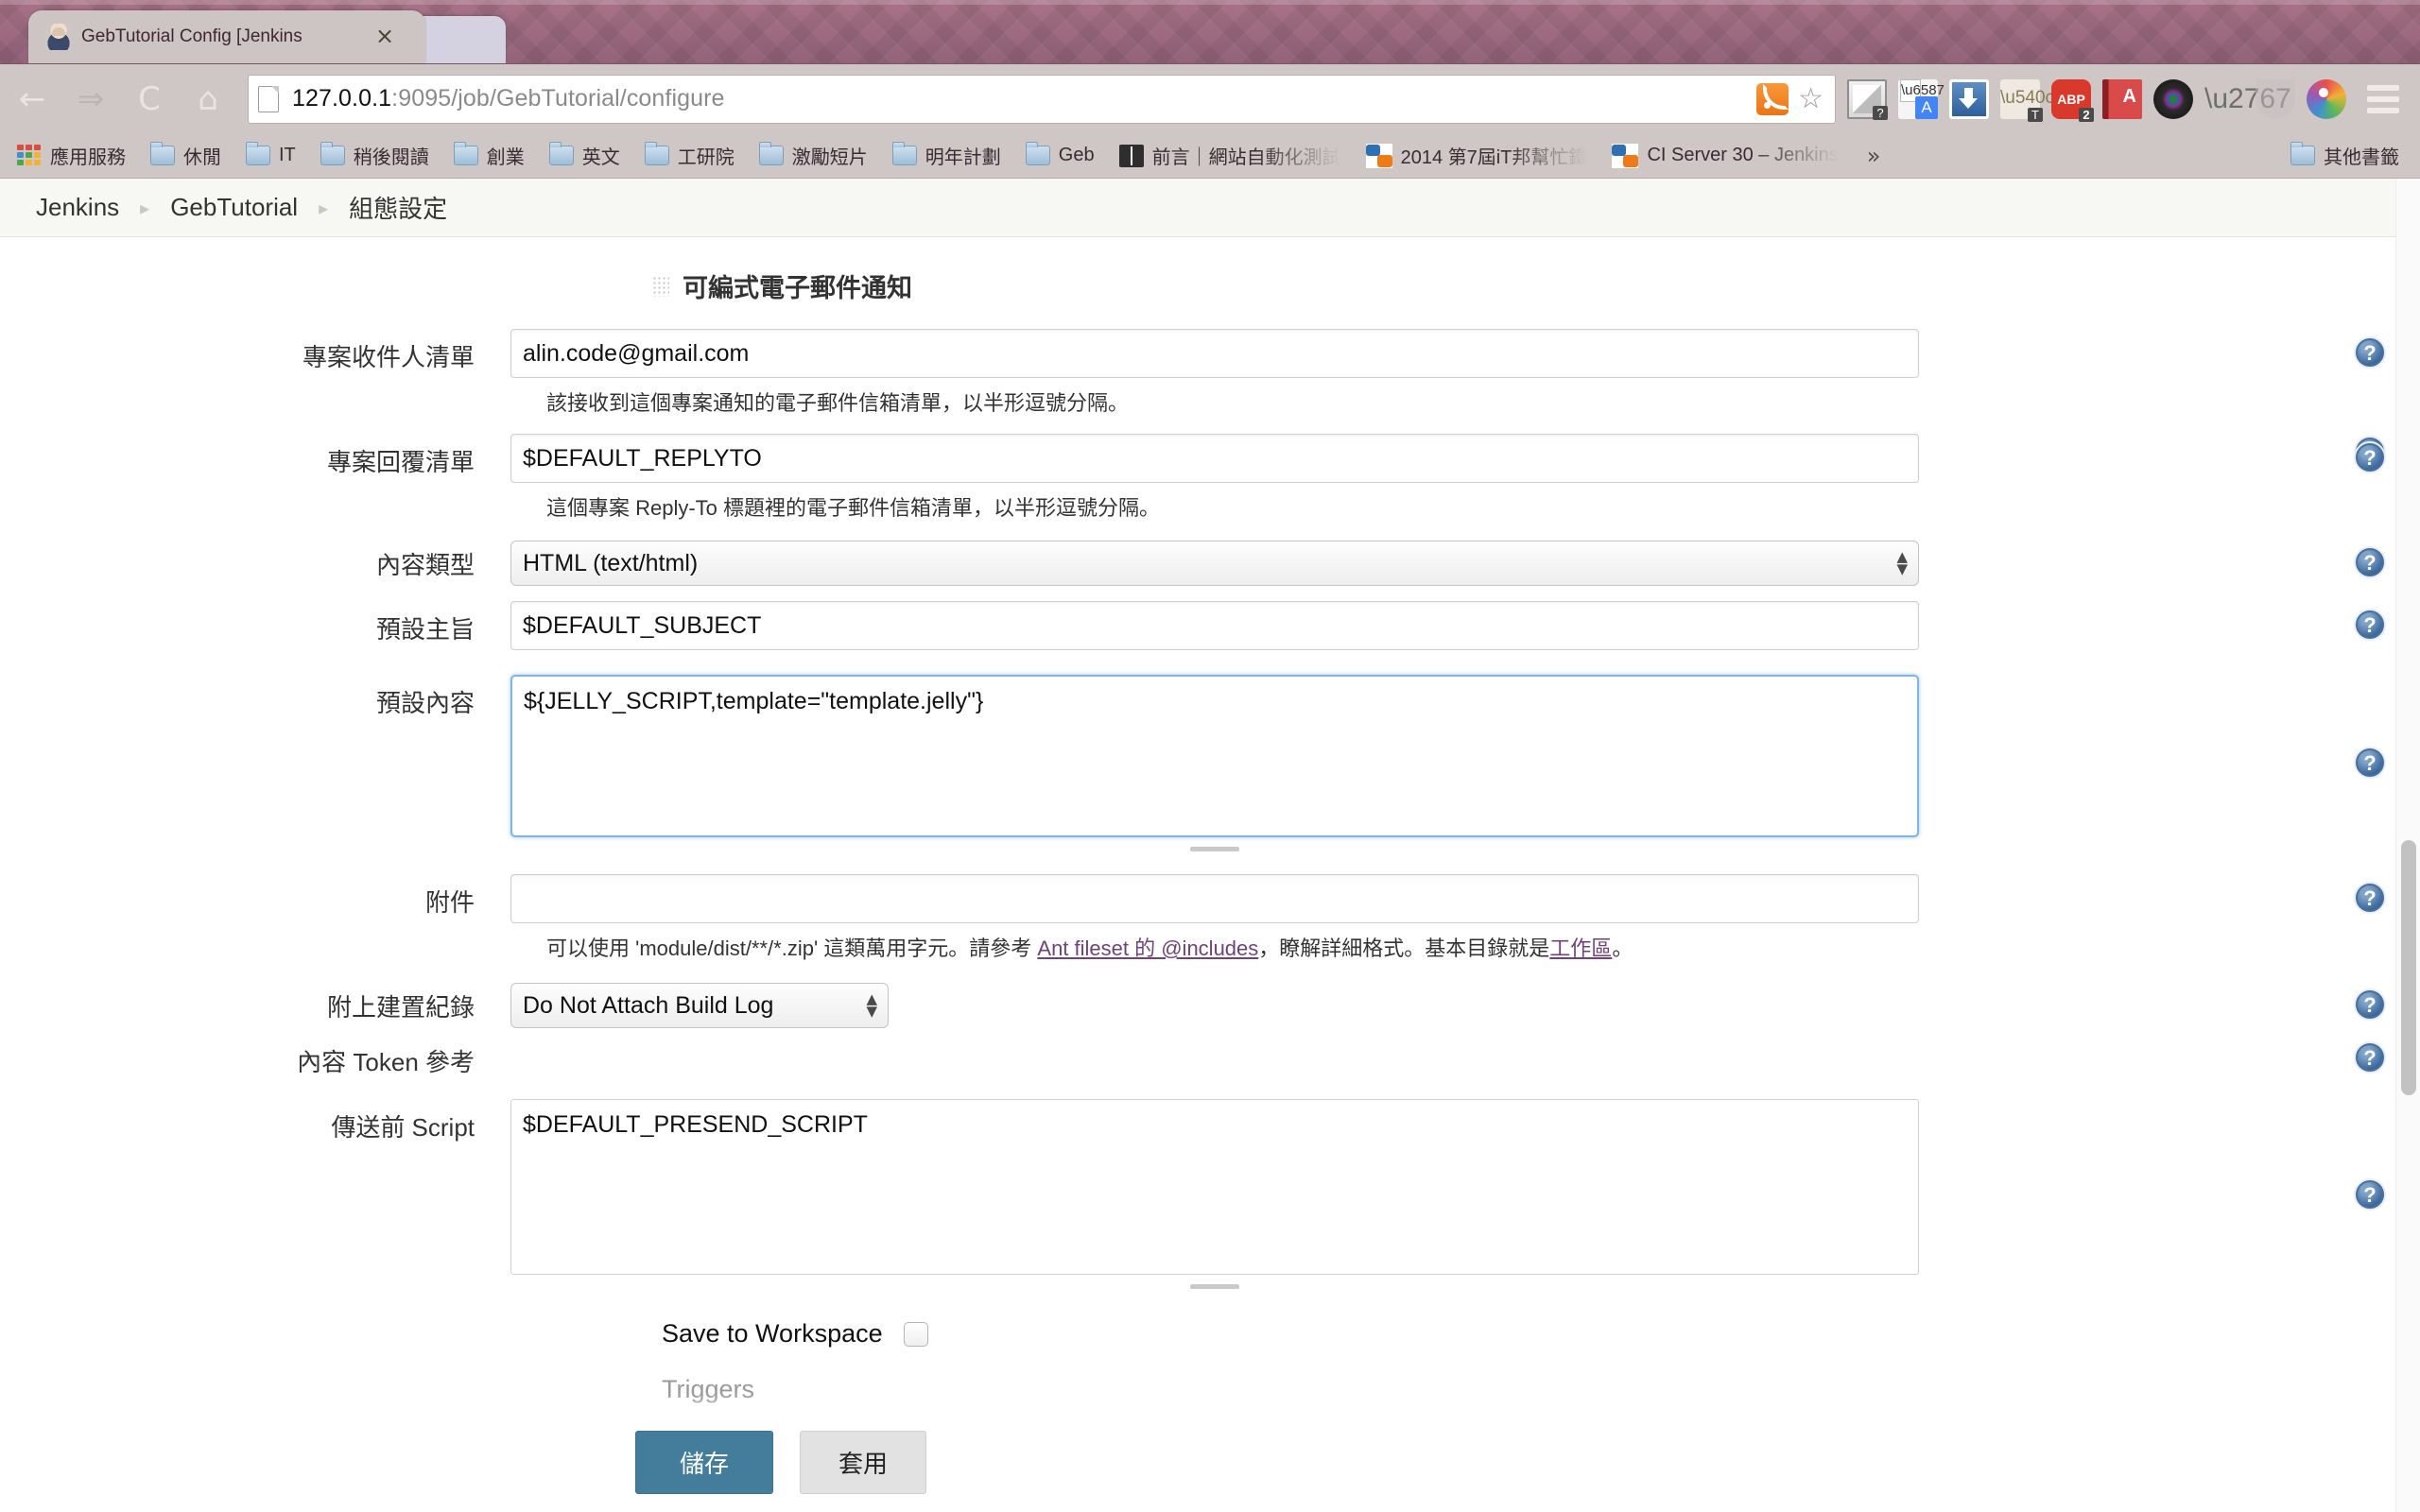 The width and height of the screenshot is (2420, 1512). I want to click on bookmark-star-icon: ☆, so click(1811, 98).